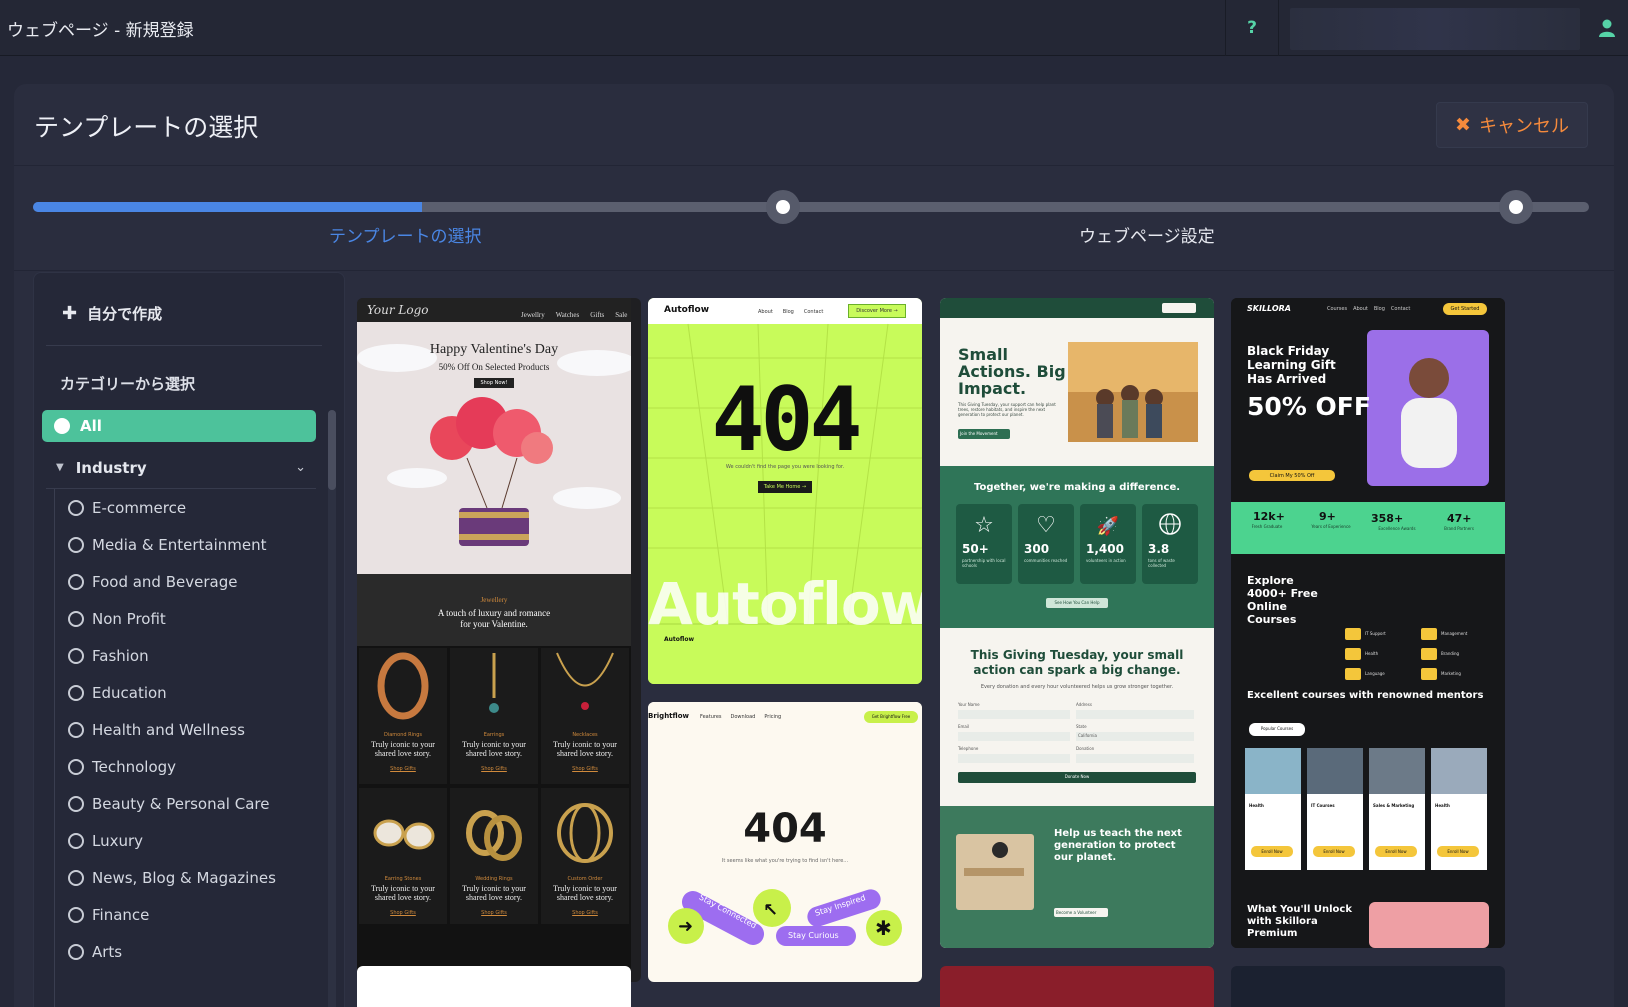  What do you see at coordinates (1400, 309) in the screenshot?
I see `template-nav-item: Contact` at bounding box center [1400, 309].